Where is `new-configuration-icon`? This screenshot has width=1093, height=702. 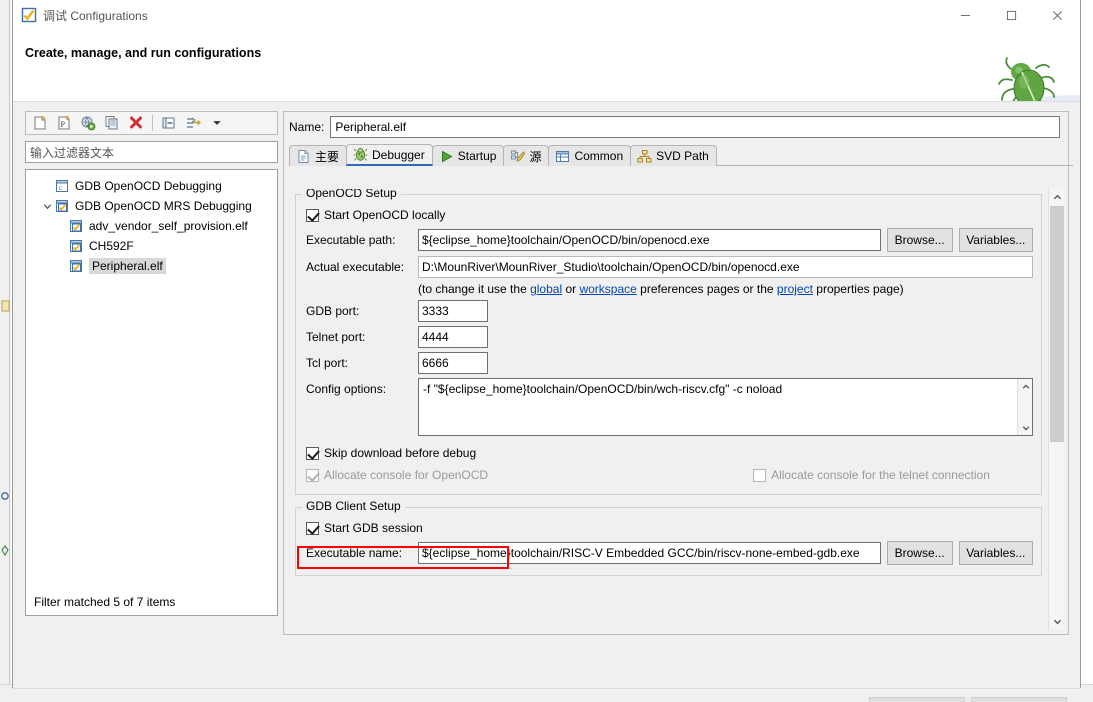
new-configuration-icon is located at coordinates (40, 123).